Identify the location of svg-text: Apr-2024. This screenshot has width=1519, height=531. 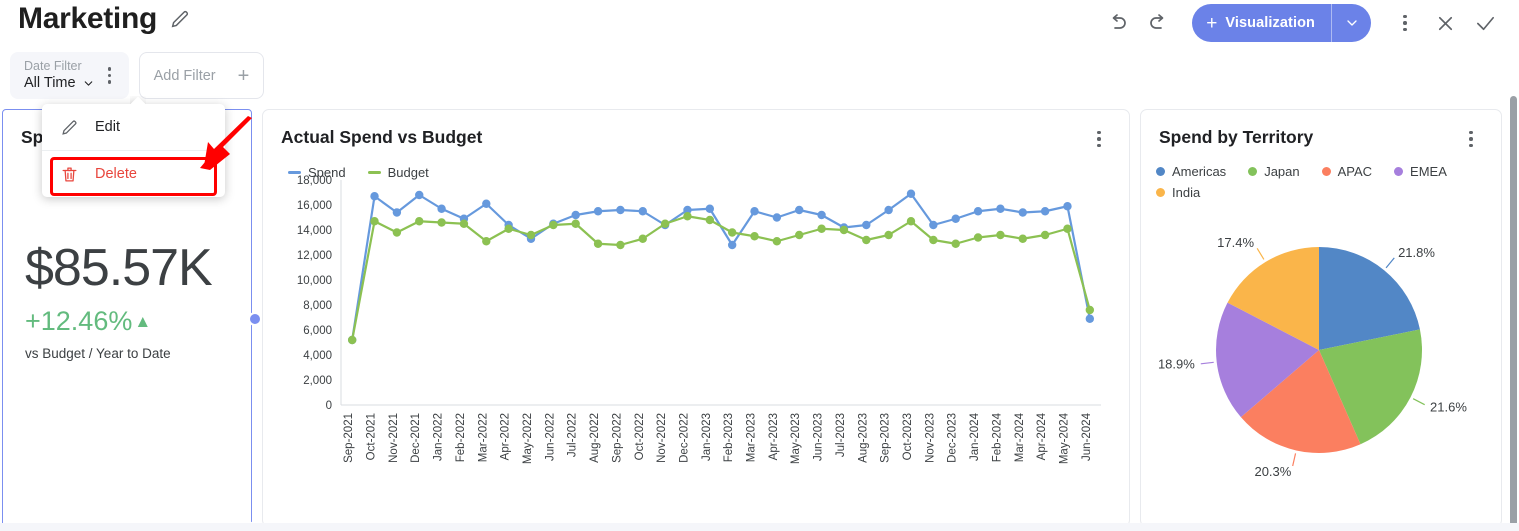
(1042, 436).